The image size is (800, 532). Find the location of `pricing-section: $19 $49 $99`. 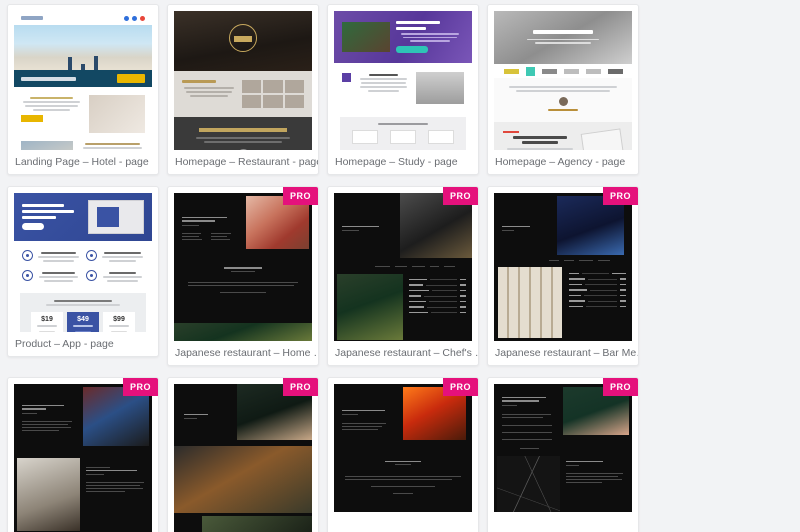

pricing-section: $19 $49 $99 is located at coordinates (83, 312).